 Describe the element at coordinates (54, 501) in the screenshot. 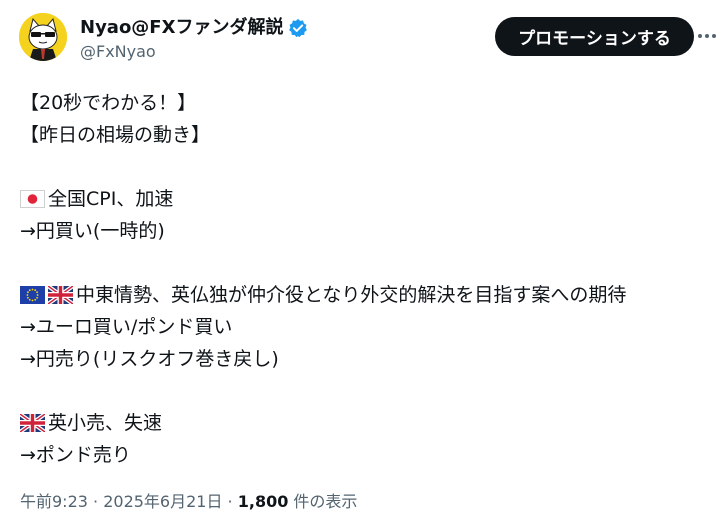

I see `tweet-time: 午前9:23` at that location.